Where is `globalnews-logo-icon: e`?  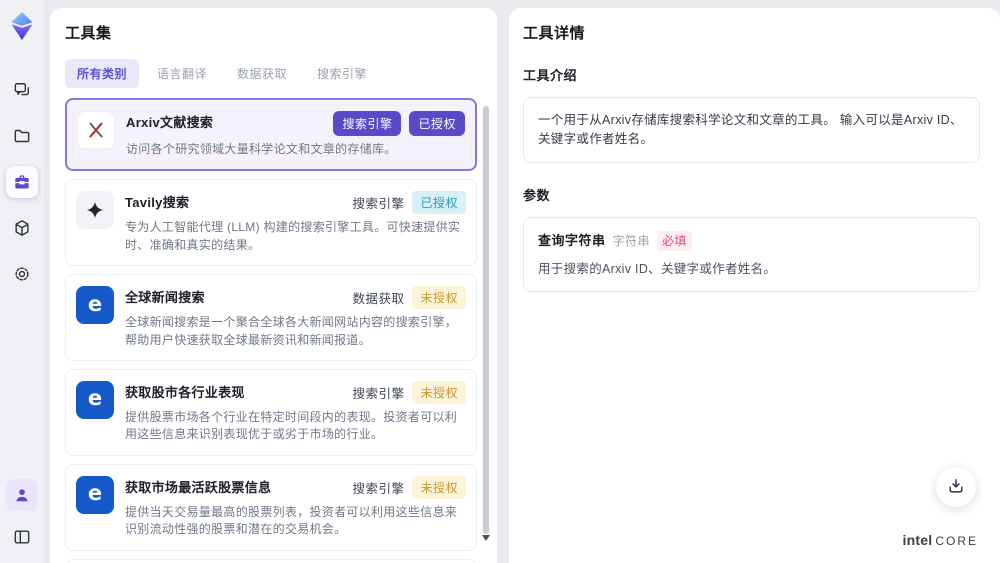
globalnews-logo-icon: e is located at coordinates (95, 305).